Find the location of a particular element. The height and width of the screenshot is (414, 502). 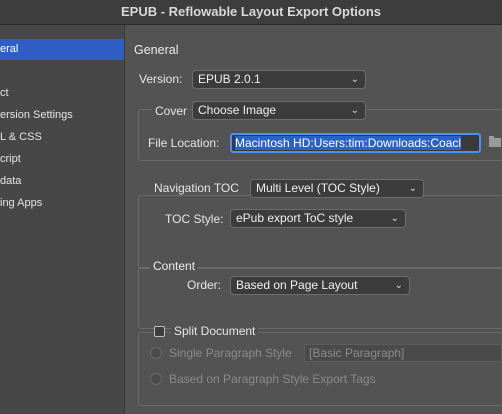

sidebar-item-label: eral is located at coordinates (9, 49).